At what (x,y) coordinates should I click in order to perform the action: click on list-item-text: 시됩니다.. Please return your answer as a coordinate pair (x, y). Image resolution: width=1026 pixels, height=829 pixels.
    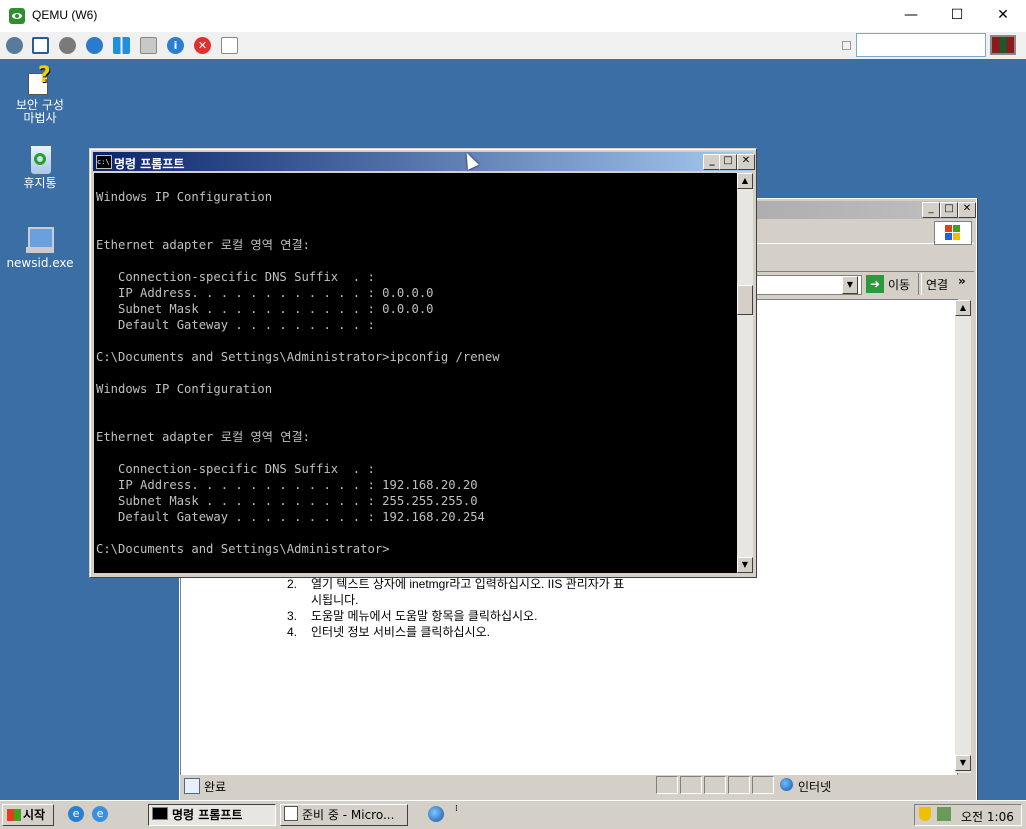
    Looking at the image, I should click on (335, 600).